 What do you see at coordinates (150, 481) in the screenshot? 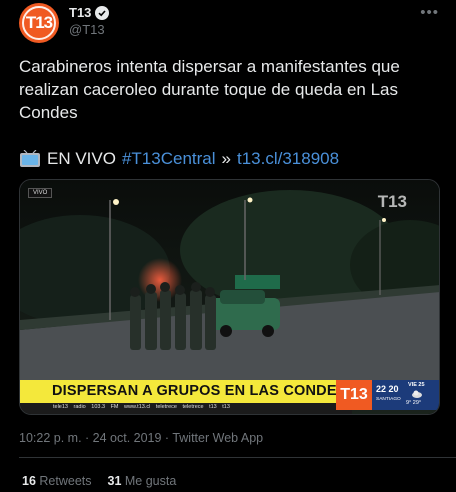
I see `likes-label: Me gusta` at bounding box center [150, 481].